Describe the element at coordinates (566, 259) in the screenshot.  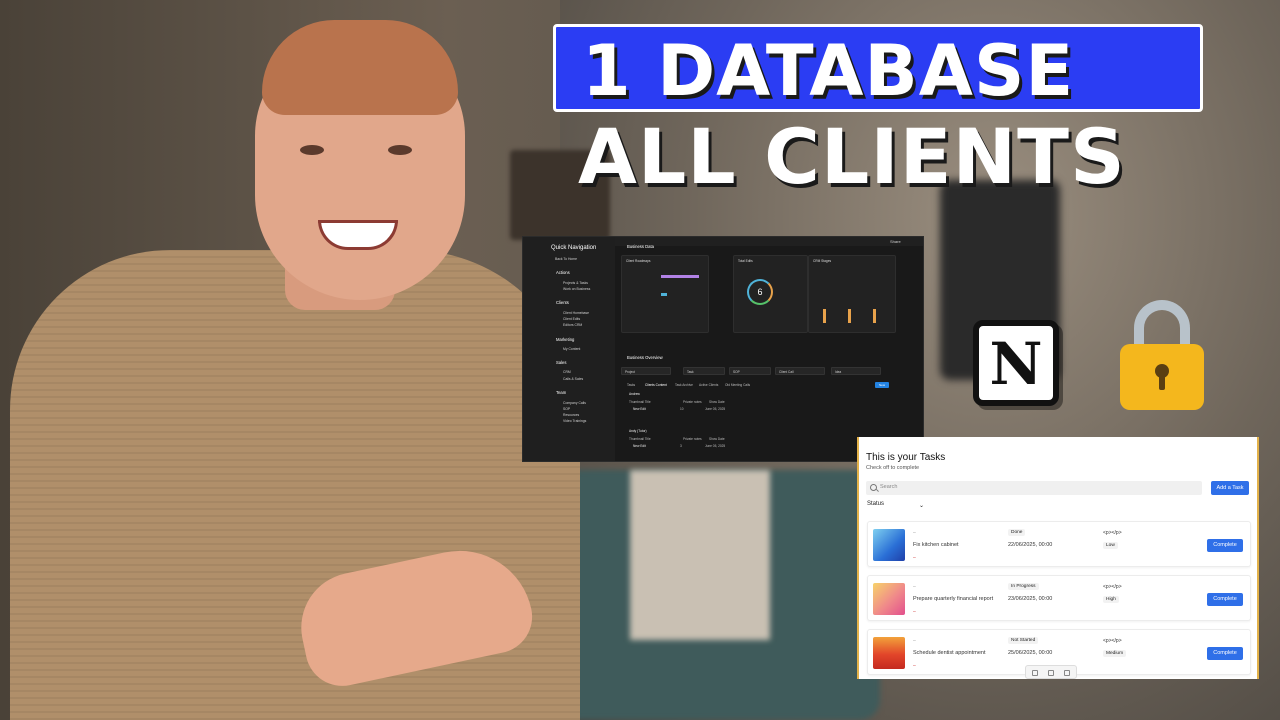
I see `back-home-link: Back To Home` at that location.